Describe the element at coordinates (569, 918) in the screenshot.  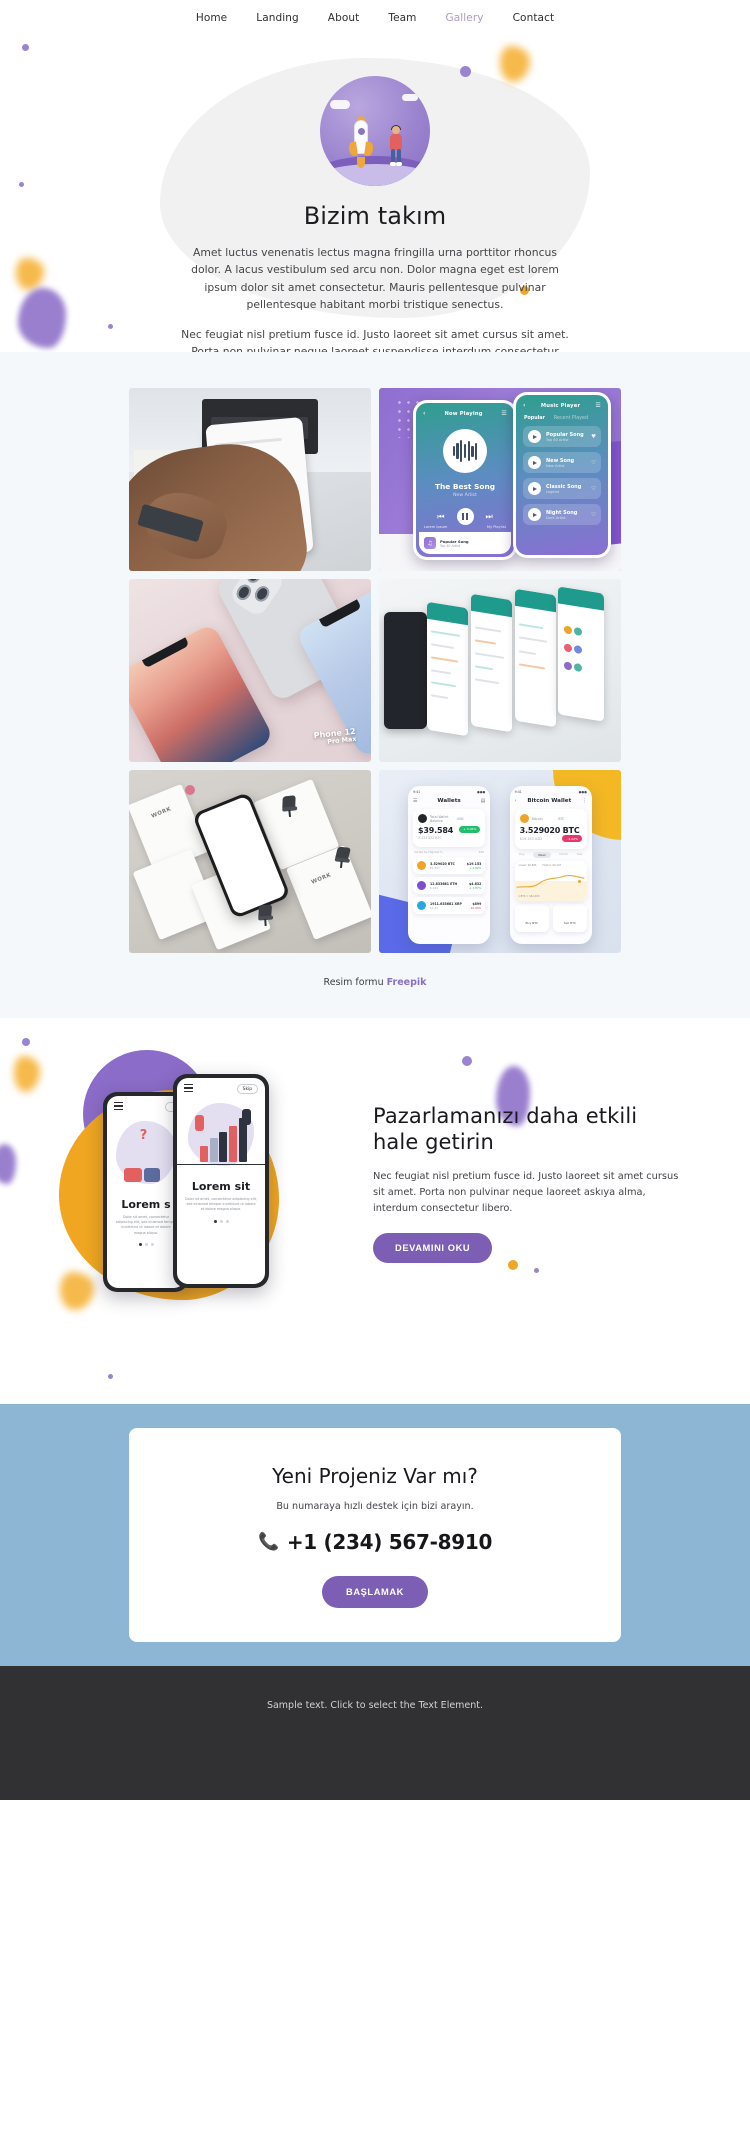
I see `sell-btc-button: Sell BTC` at that location.